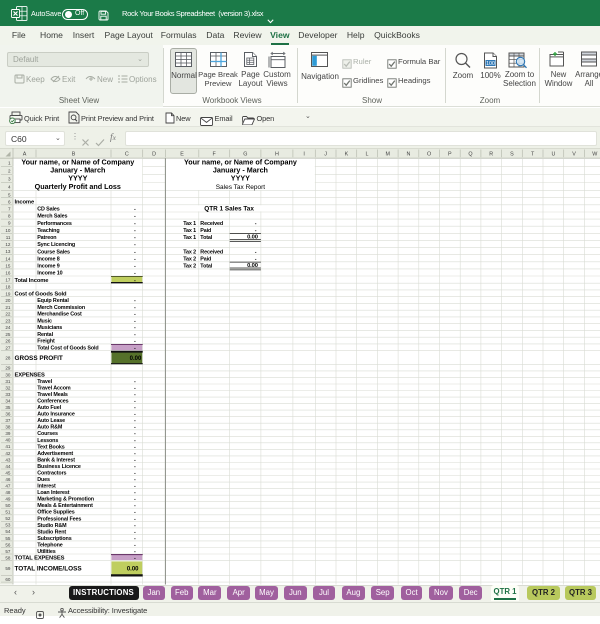  What do you see at coordinates (367, 155) in the screenshot?
I see `svg-text: L` at bounding box center [367, 155].